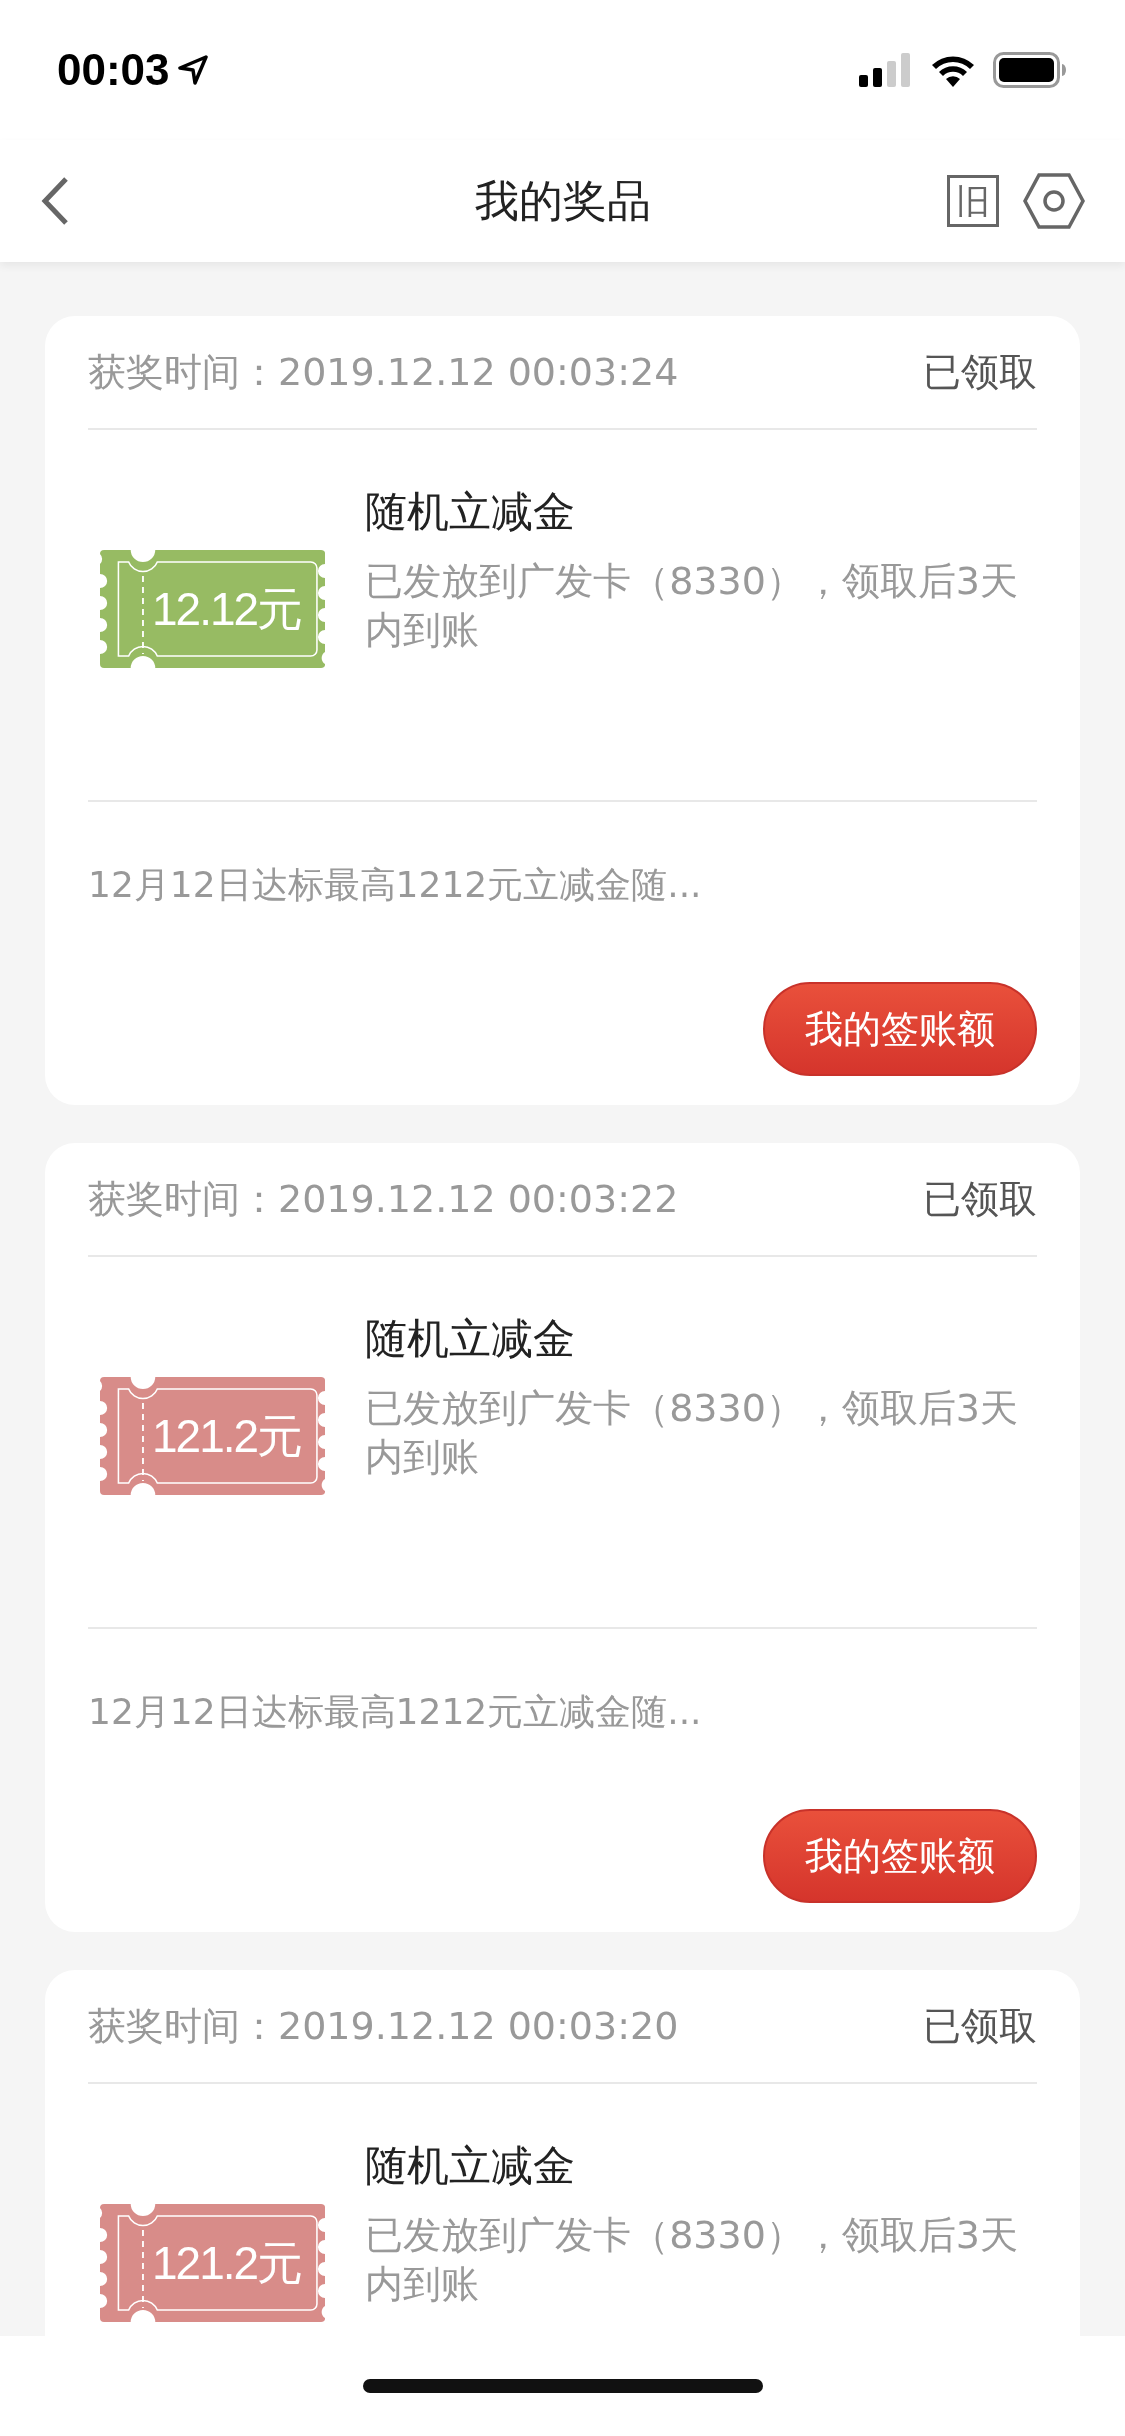 Image resolution: width=1125 pixels, height=2436 pixels. I want to click on settings-icon, so click(1054, 201).